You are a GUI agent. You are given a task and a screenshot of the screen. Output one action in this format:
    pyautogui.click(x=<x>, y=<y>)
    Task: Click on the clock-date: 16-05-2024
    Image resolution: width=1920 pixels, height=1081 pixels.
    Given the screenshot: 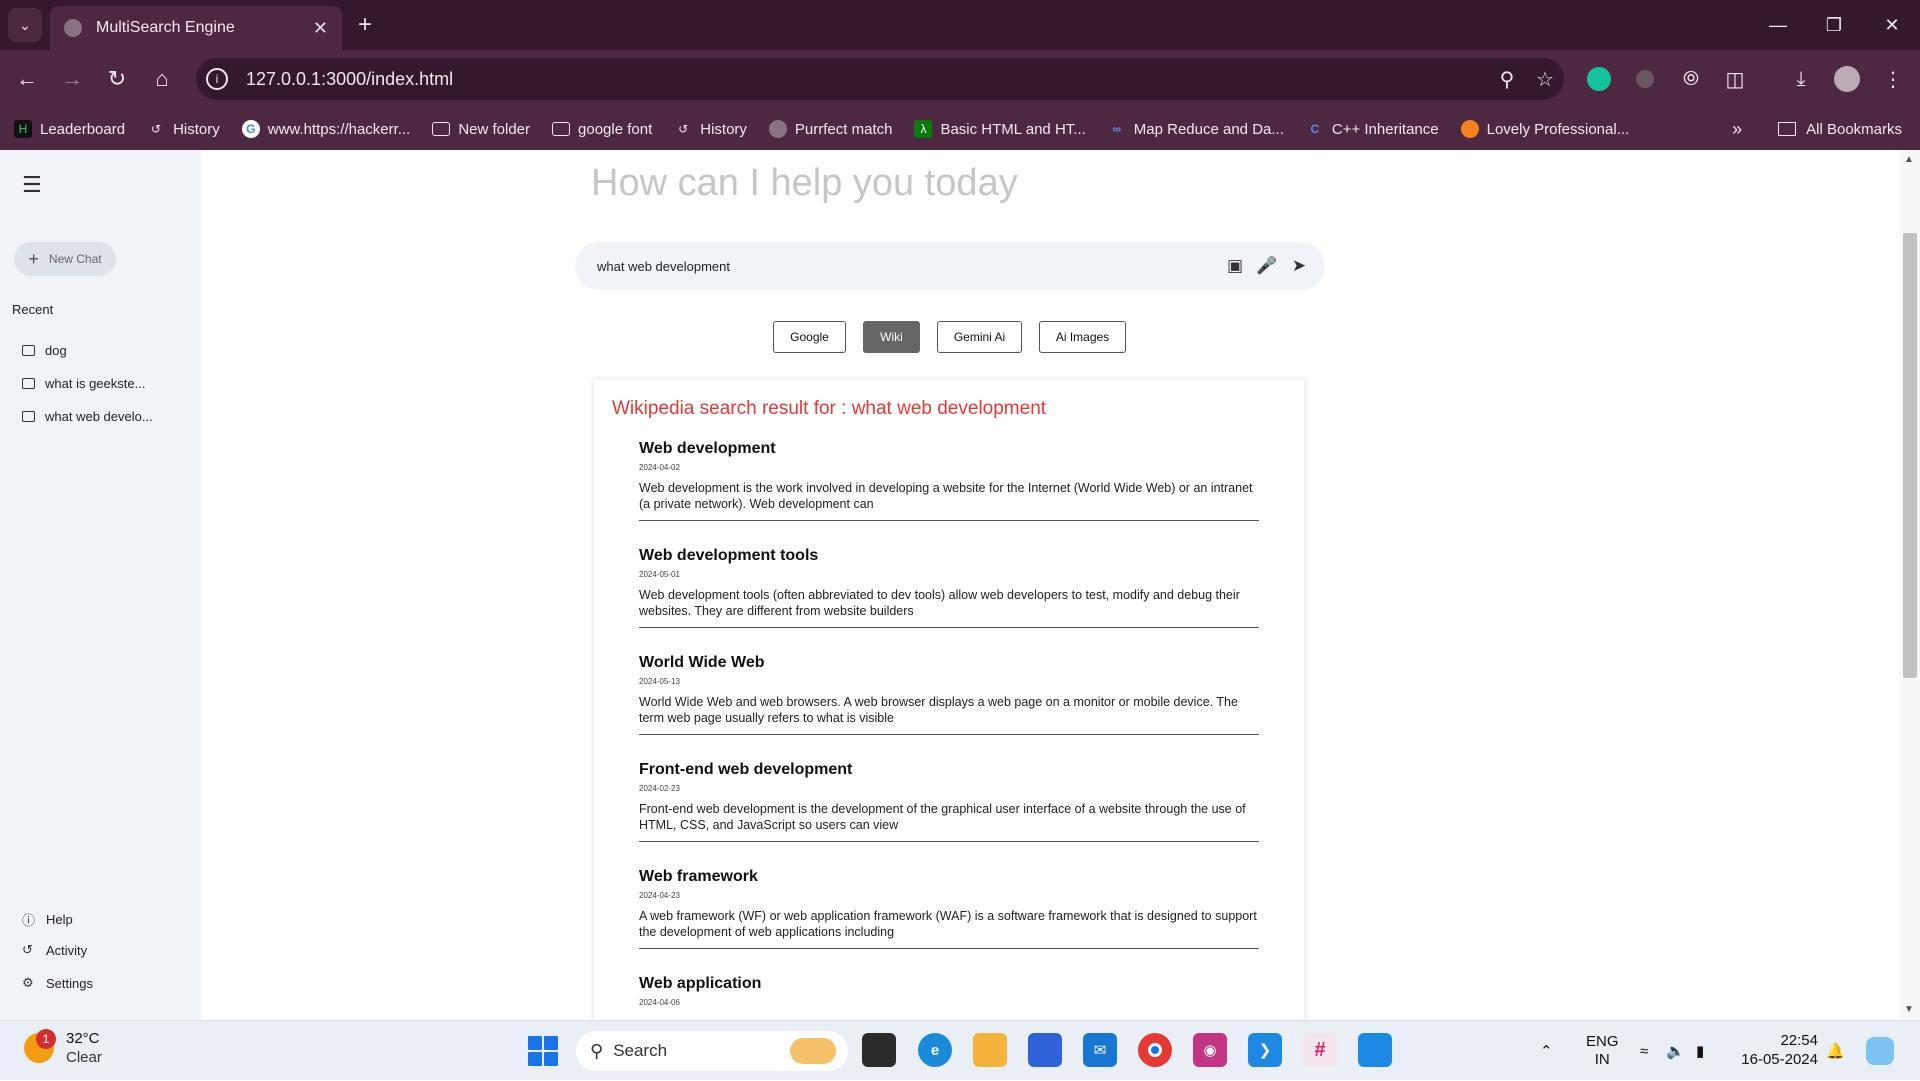 What is the action you would take?
    pyautogui.click(x=1779, y=1059)
    